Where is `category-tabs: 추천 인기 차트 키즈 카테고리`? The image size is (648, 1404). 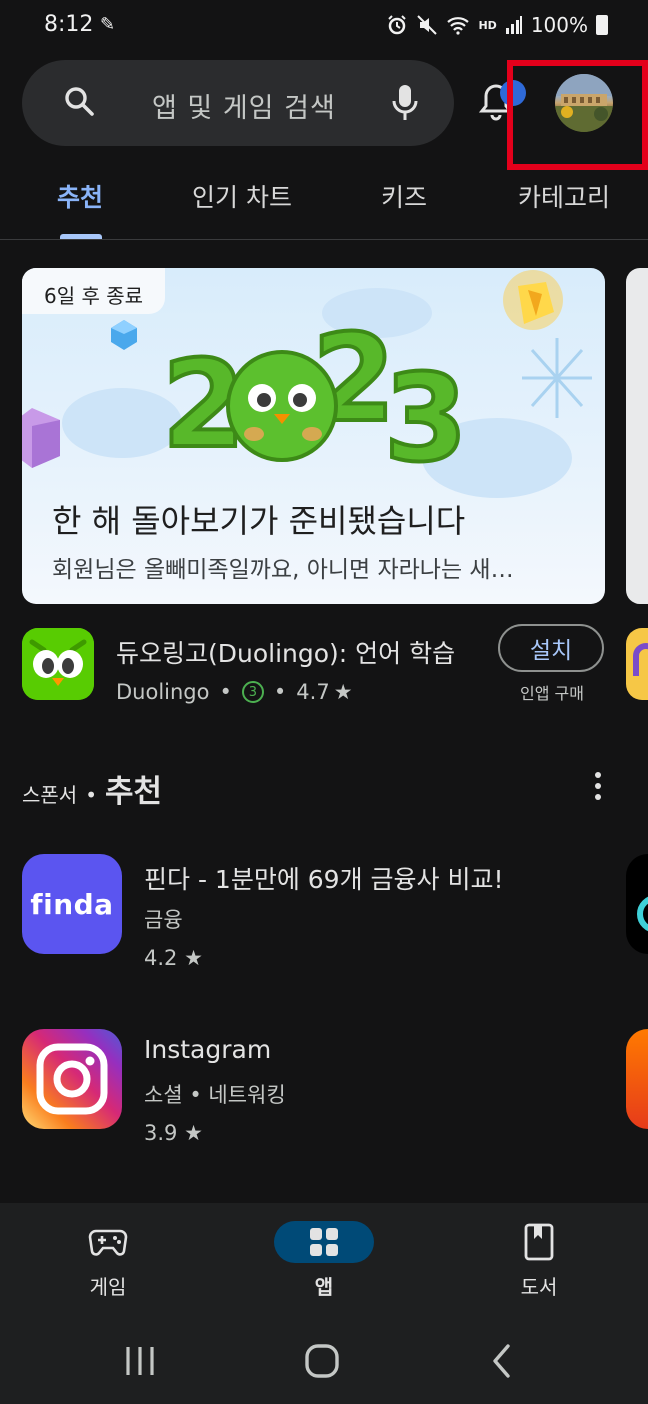
category-tabs: 추천 인기 차트 키즈 카테고리 is located at coordinates (324, 205).